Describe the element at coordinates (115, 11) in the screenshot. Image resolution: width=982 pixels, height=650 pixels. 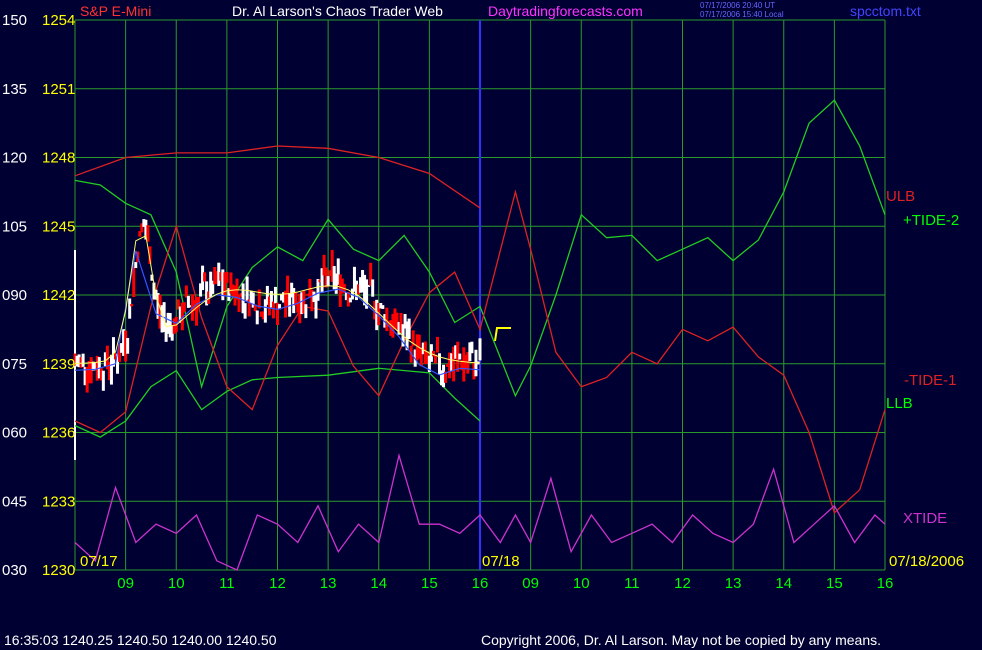
I see `instrument-title: S&P E-Mini` at that location.